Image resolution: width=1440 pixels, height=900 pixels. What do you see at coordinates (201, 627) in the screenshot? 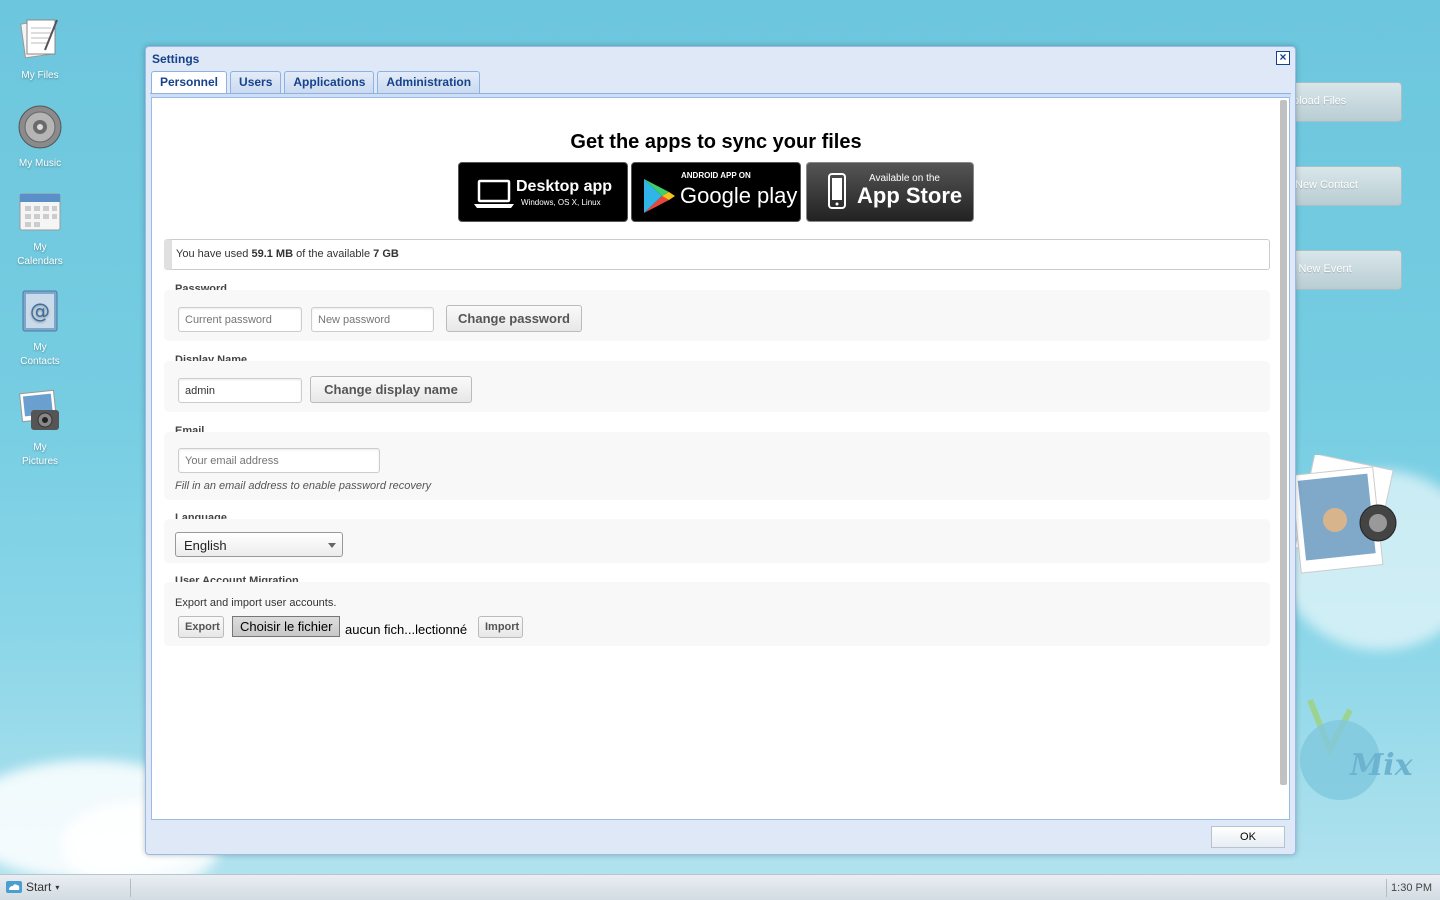
I see `export-button: Export` at bounding box center [201, 627].